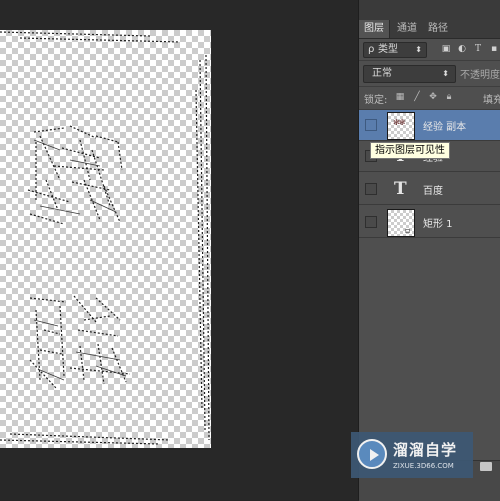 The height and width of the screenshot is (501, 500). I want to click on text-layer-icon: T, so click(400, 189).